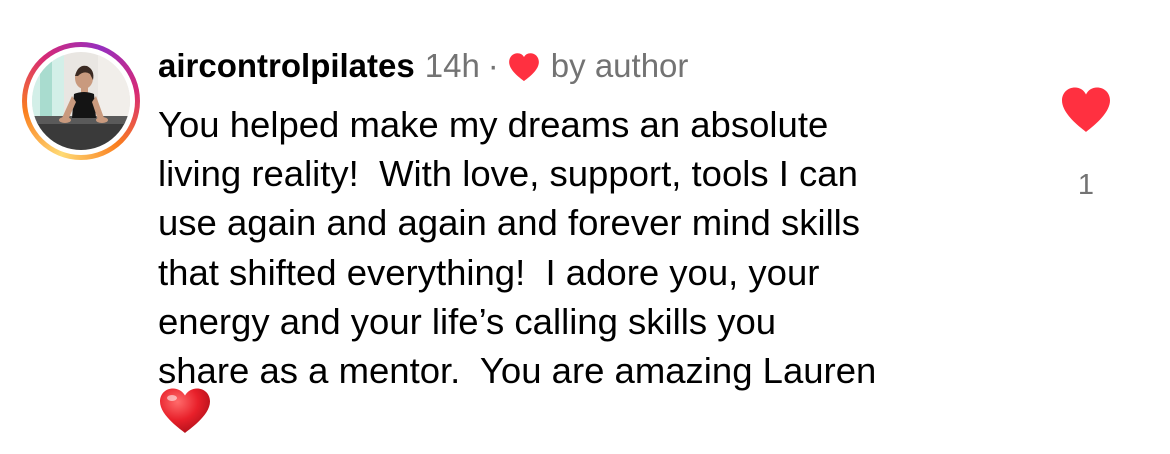  Describe the element at coordinates (1086, 110) in the screenshot. I see `like-button` at that location.